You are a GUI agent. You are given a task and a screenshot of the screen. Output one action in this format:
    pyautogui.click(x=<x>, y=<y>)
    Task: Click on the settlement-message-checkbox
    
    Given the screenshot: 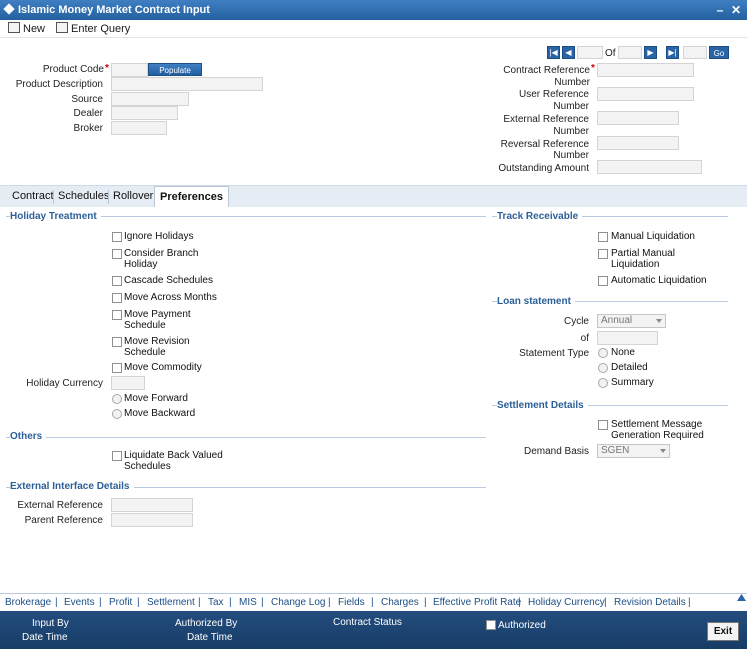 What is the action you would take?
    pyautogui.click(x=603, y=425)
    